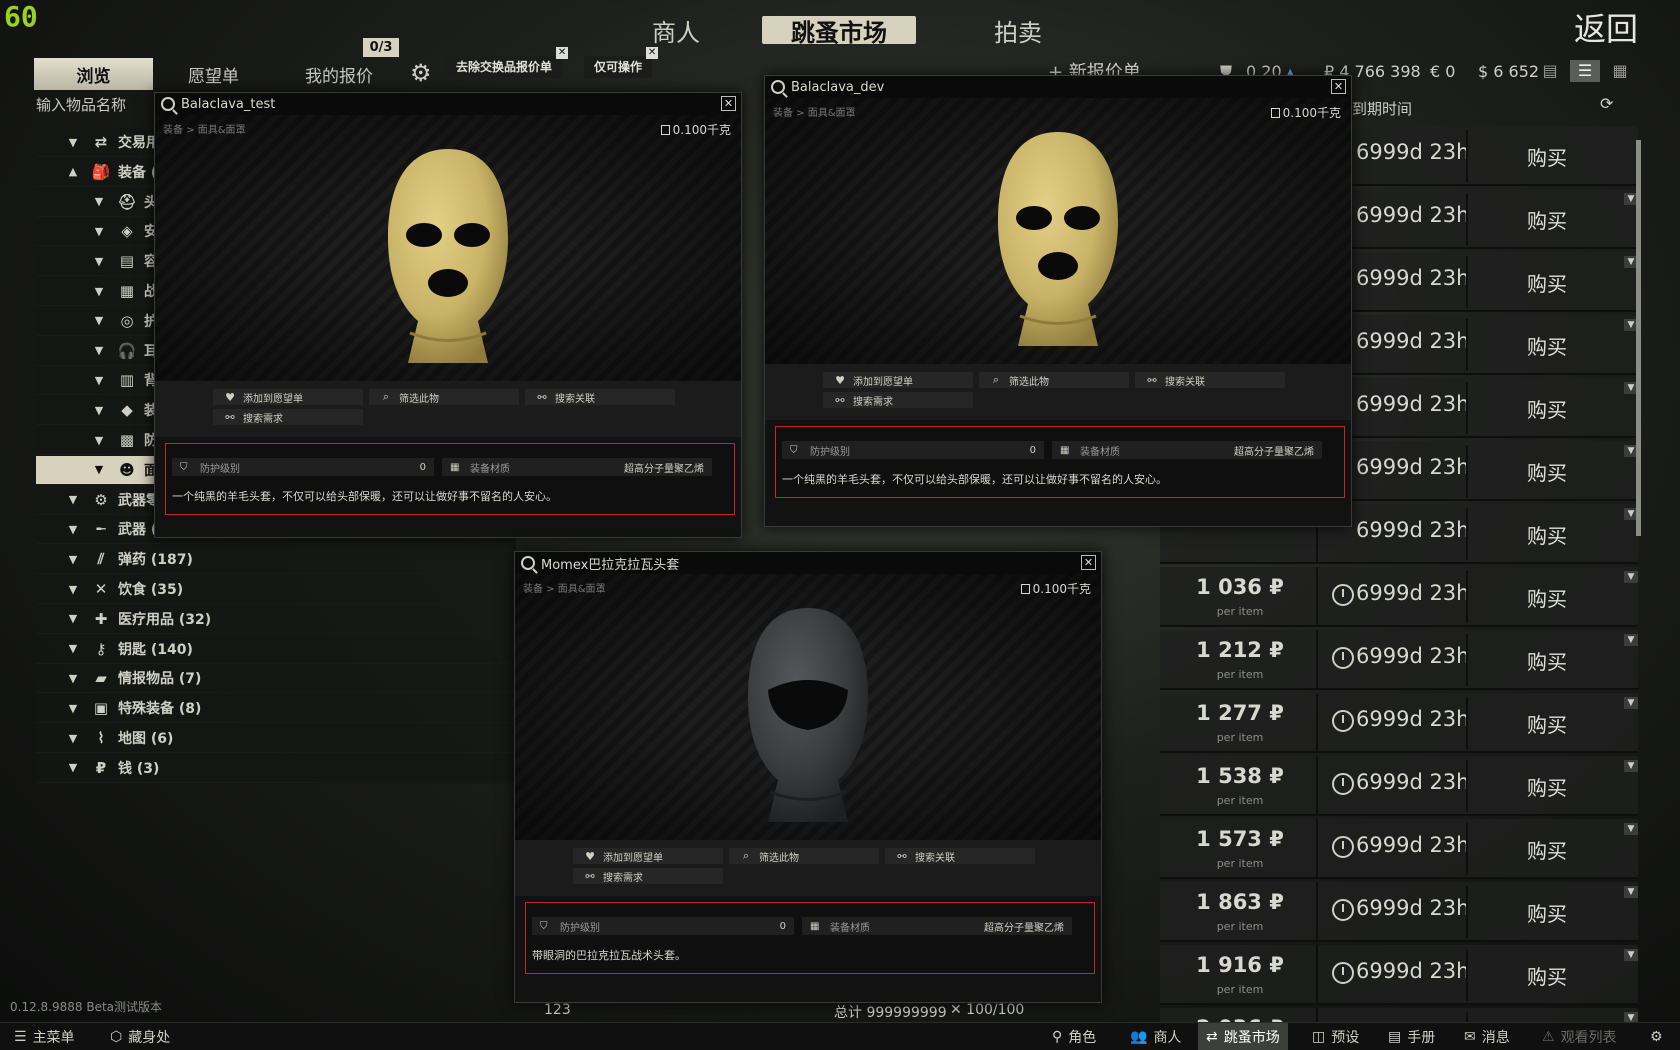  What do you see at coordinates (1579, 1036) in the screenshot?
I see `watchlist-button: ⚠ 观看列表` at bounding box center [1579, 1036].